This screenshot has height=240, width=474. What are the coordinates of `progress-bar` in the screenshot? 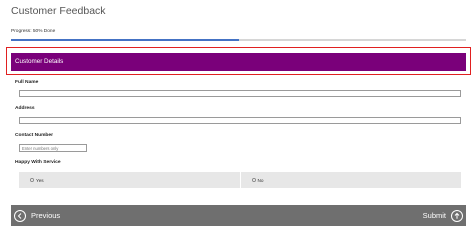 It's located at (238, 40).